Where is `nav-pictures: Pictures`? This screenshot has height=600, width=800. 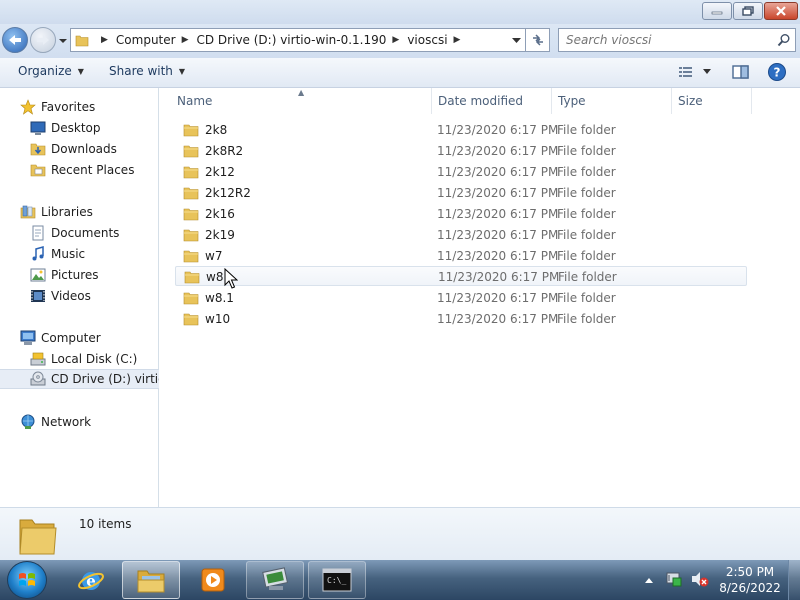 nav-pictures: Pictures is located at coordinates (64, 275).